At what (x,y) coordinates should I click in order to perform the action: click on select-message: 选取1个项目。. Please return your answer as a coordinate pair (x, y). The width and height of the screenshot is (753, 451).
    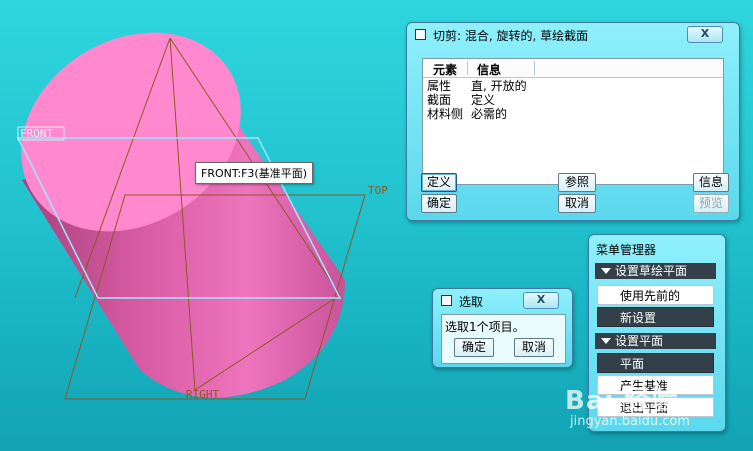
    Looking at the image, I should click on (485, 327).